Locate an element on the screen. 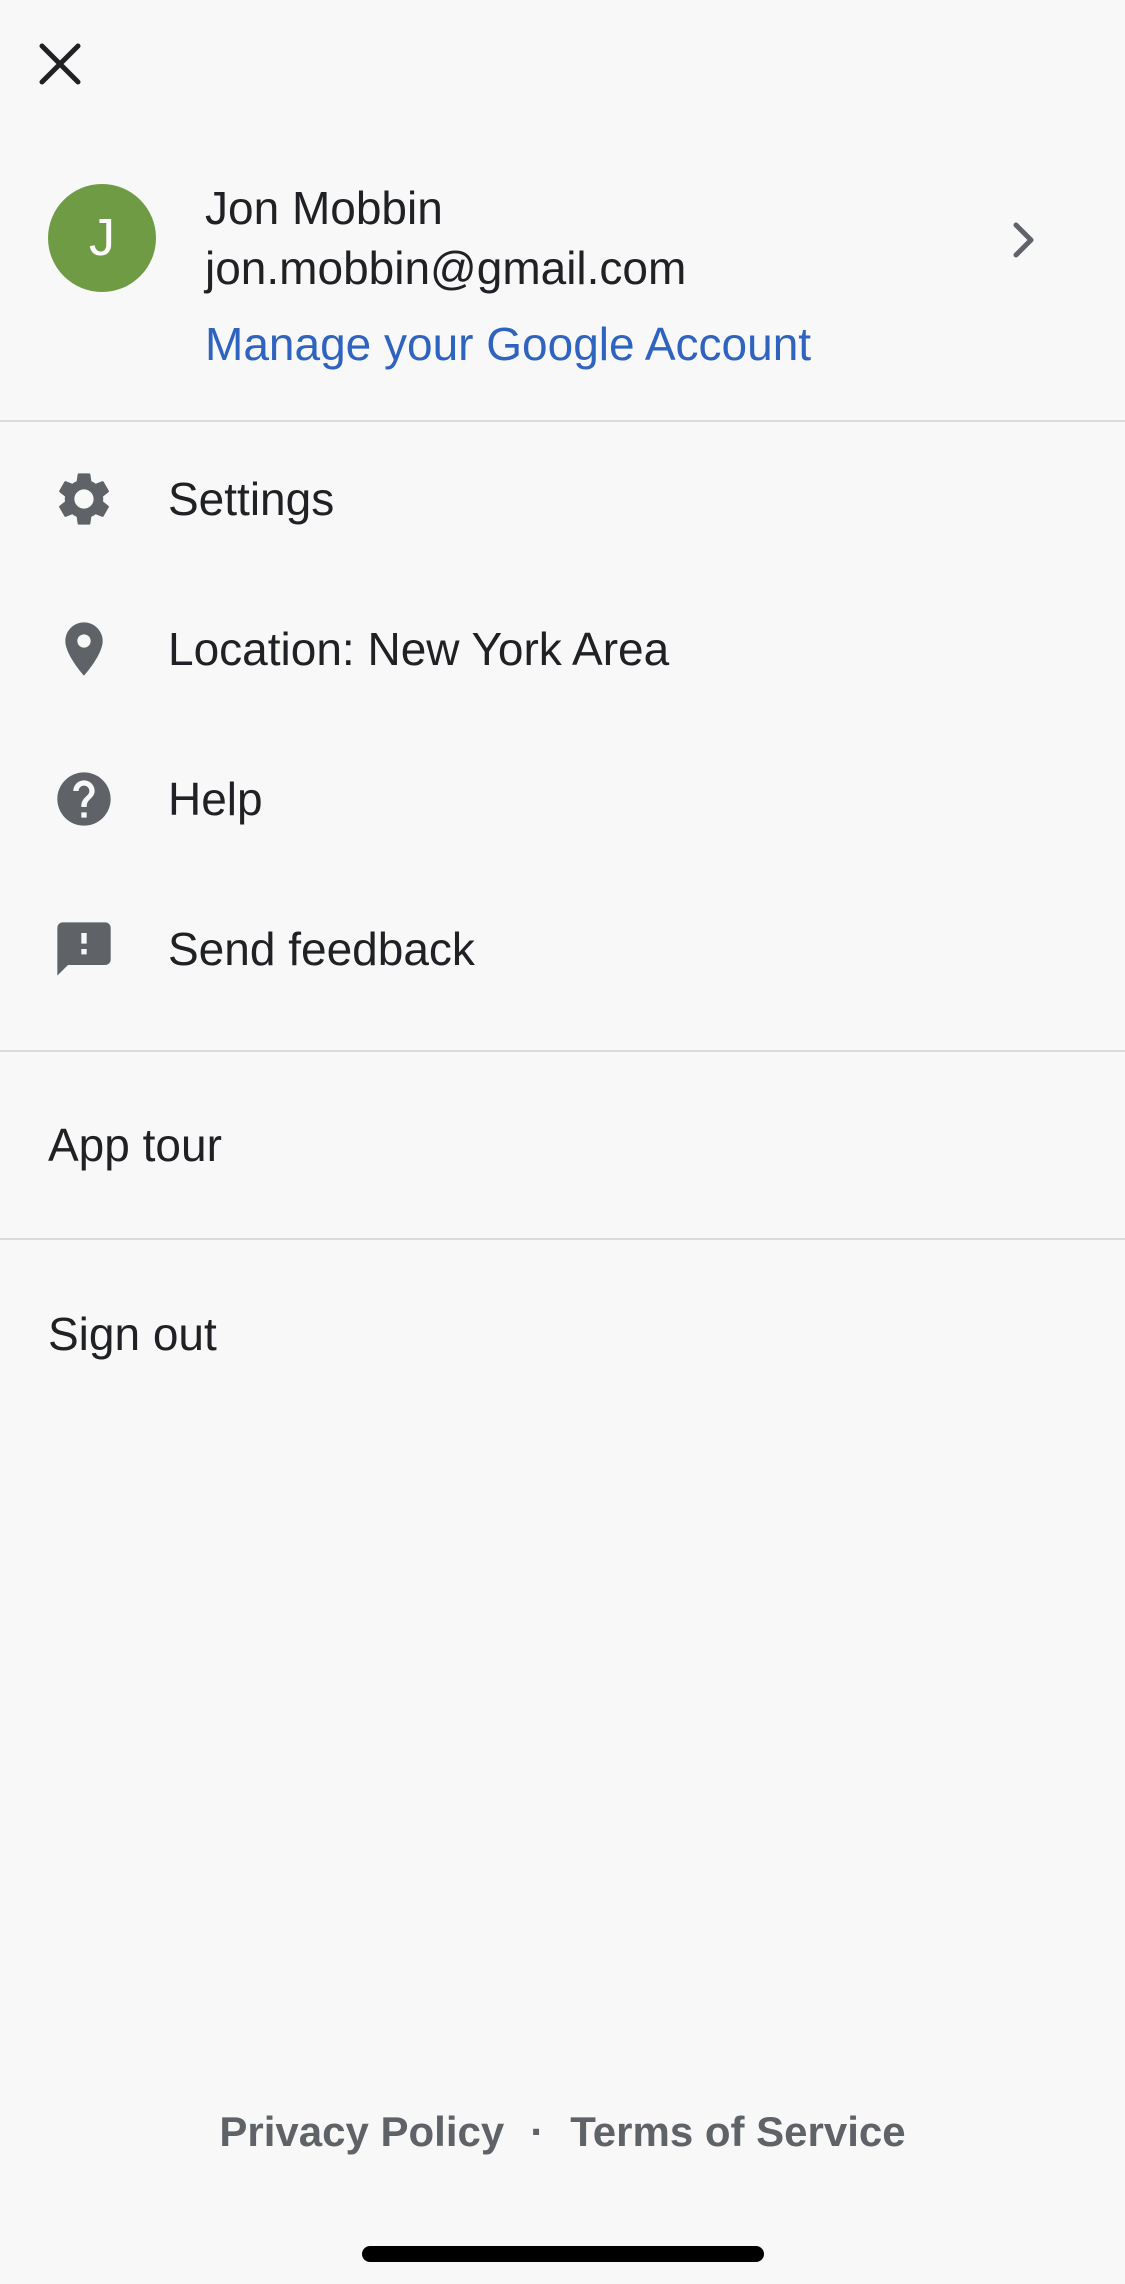 The height and width of the screenshot is (2284, 1125). menu-item-location: Location: New York Area is located at coordinates (562, 649).